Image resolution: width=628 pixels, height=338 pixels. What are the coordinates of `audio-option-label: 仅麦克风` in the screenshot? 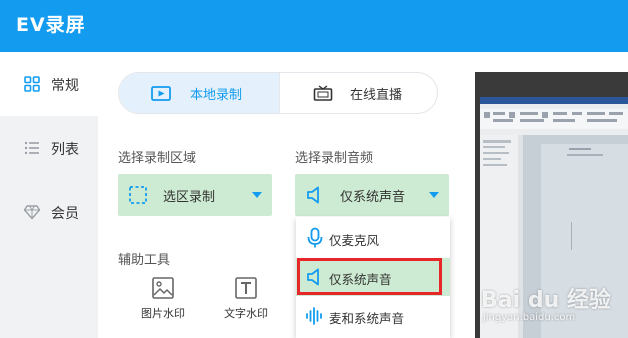 It's located at (354, 240).